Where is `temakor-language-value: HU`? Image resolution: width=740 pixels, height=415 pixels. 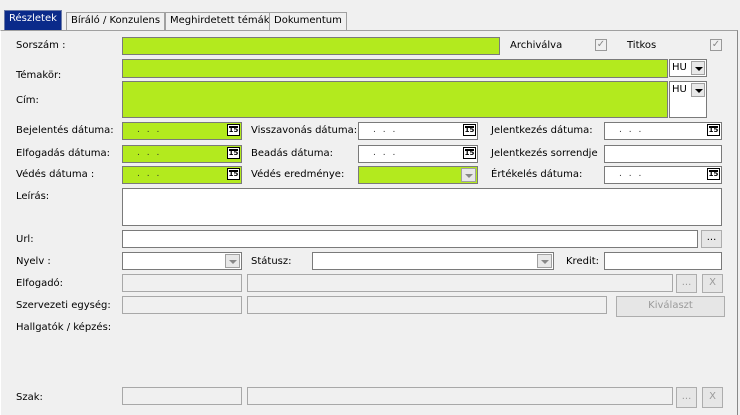 temakor-language-value: HU is located at coordinates (679, 67).